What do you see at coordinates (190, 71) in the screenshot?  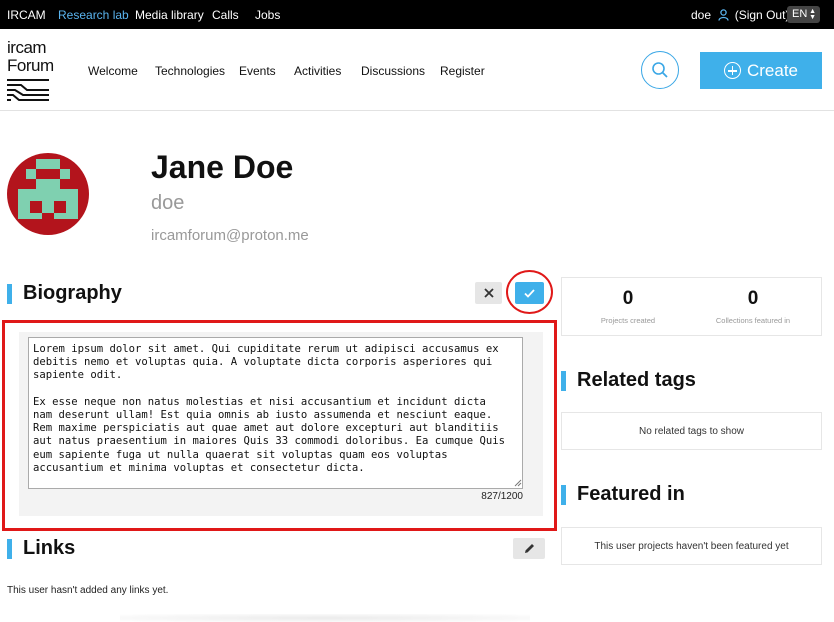 I see `nav-technologies: Technologies` at bounding box center [190, 71].